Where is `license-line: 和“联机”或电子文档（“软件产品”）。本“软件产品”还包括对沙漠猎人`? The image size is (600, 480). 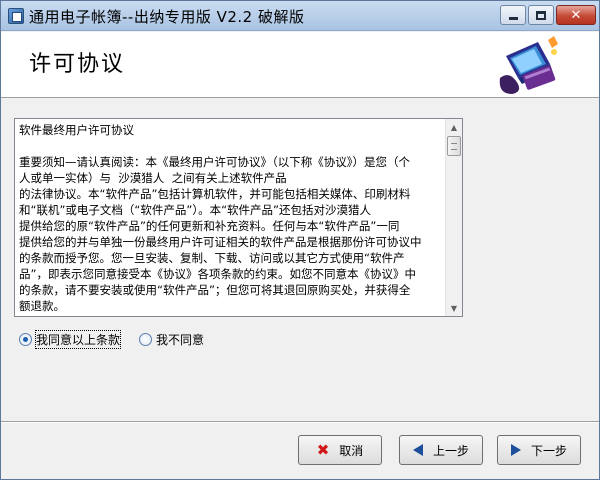 license-line: 和“联机”或电子文档（“软件产品”）。本“软件产品”还包括对沙漠猎人 is located at coordinates (195, 210).